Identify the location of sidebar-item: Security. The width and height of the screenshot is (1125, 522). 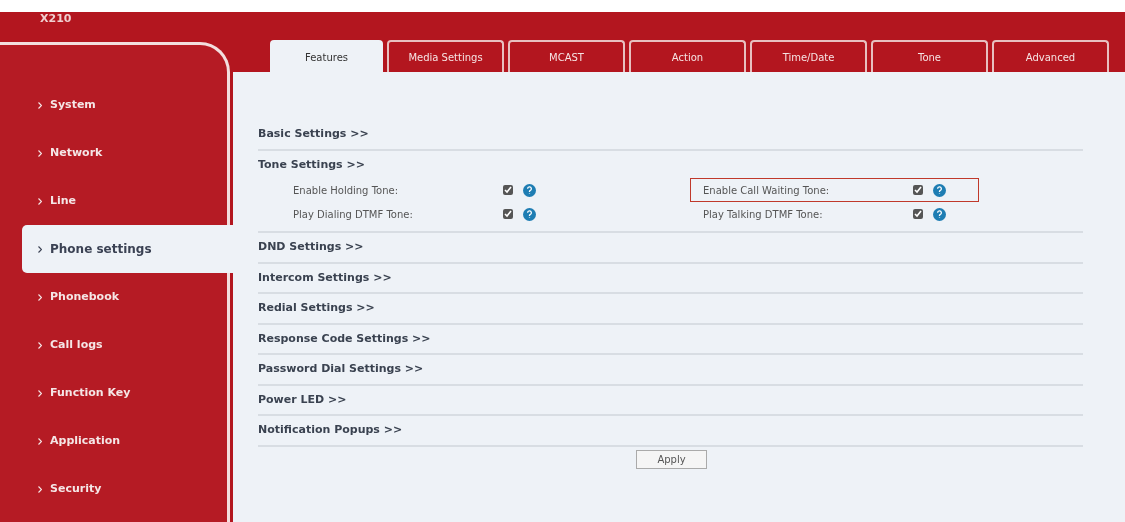
(113, 489).